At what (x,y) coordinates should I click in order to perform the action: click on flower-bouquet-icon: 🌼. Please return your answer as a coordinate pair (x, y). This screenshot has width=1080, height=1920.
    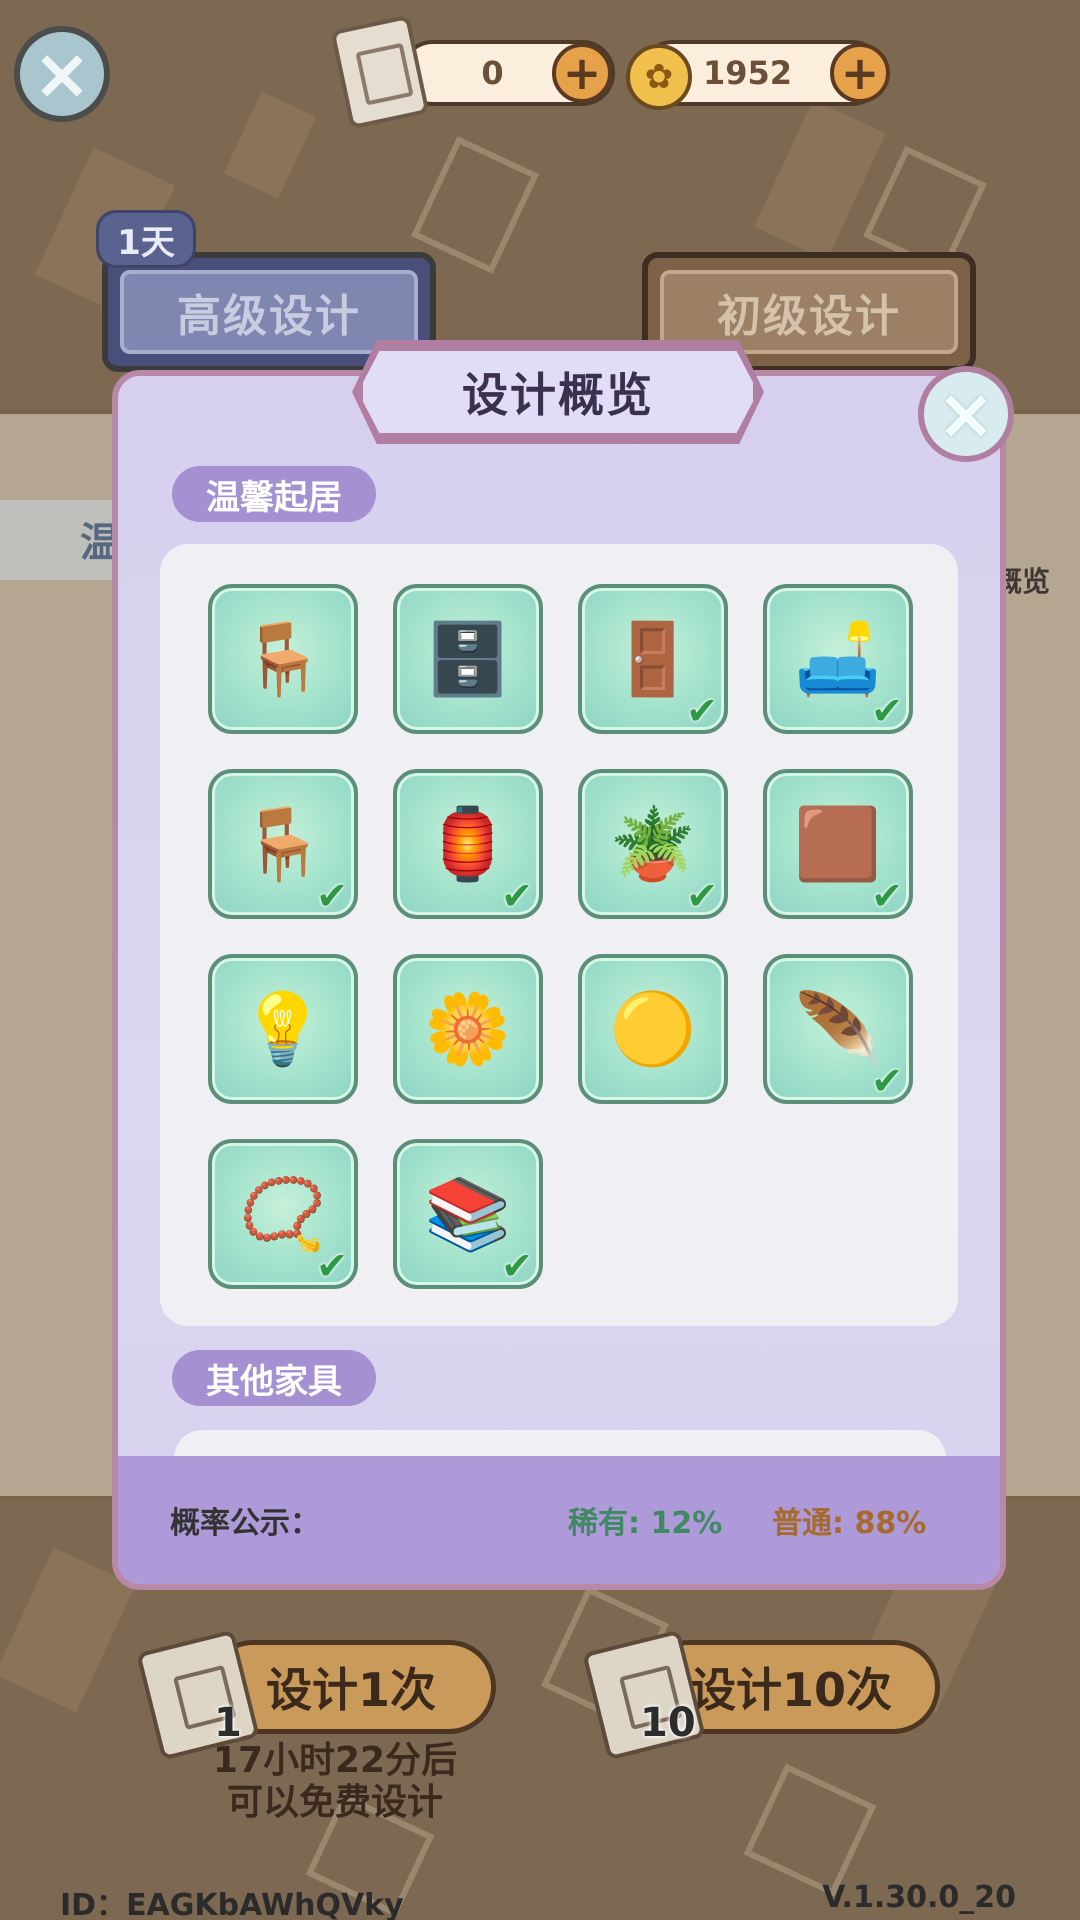
    Looking at the image, I should click on (468, 1028).